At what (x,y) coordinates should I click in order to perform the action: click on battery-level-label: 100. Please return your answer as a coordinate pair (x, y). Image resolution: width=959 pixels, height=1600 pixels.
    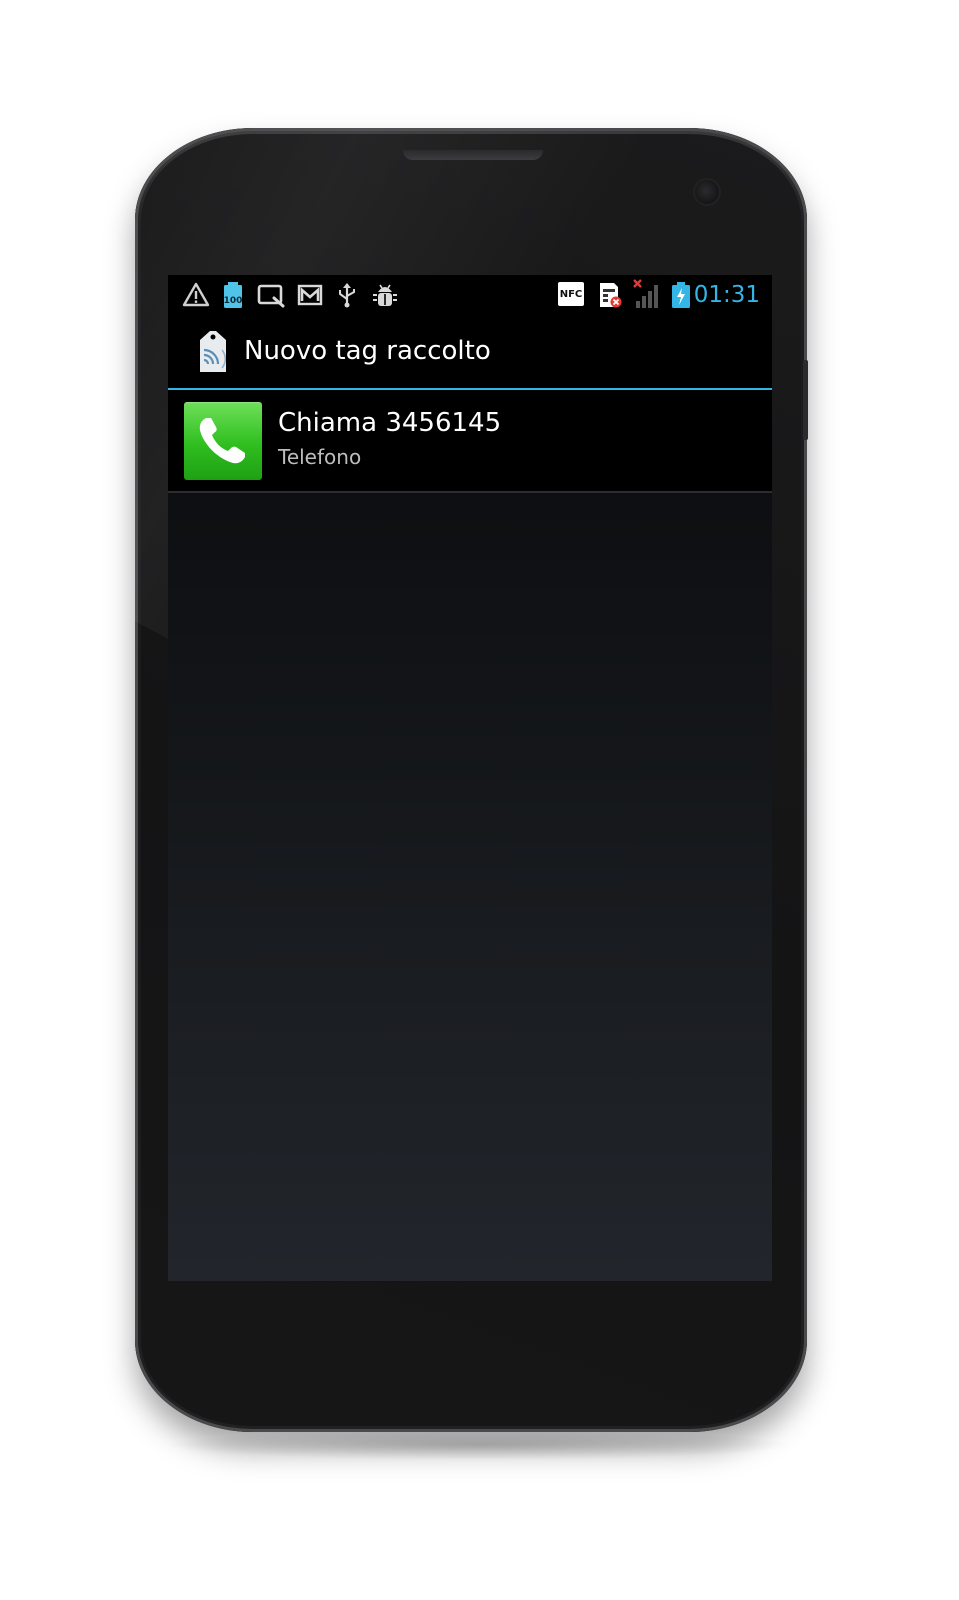
    Looking at the image, I should click on (233, 301).